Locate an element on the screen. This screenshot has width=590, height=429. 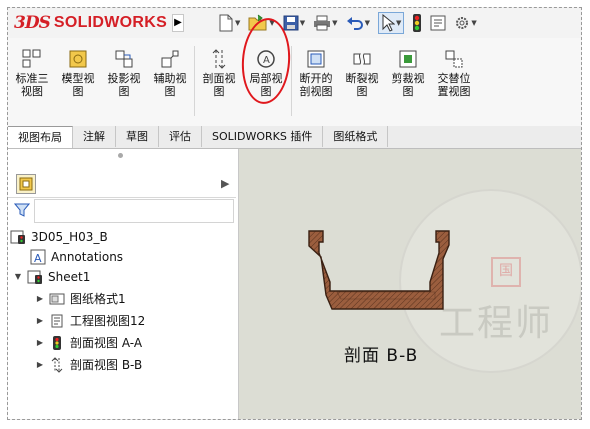
collapse-triangle-icon: ▼ is located at coordinates (18, 277).